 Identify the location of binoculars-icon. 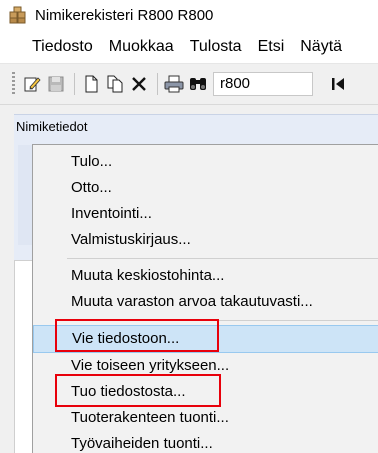
(198, 84).